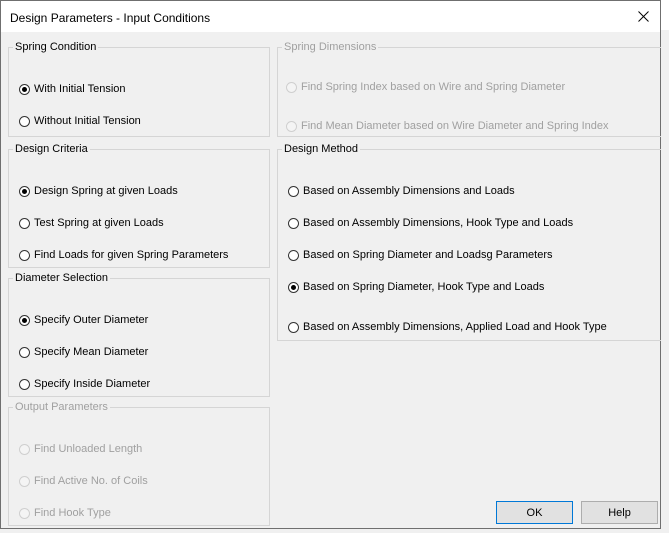 This screenshot has width=669, height=533. Describe the element at coordinates (99, 223) in the screenshot. I see `option-label: Test Spring at given Loads` at that location.